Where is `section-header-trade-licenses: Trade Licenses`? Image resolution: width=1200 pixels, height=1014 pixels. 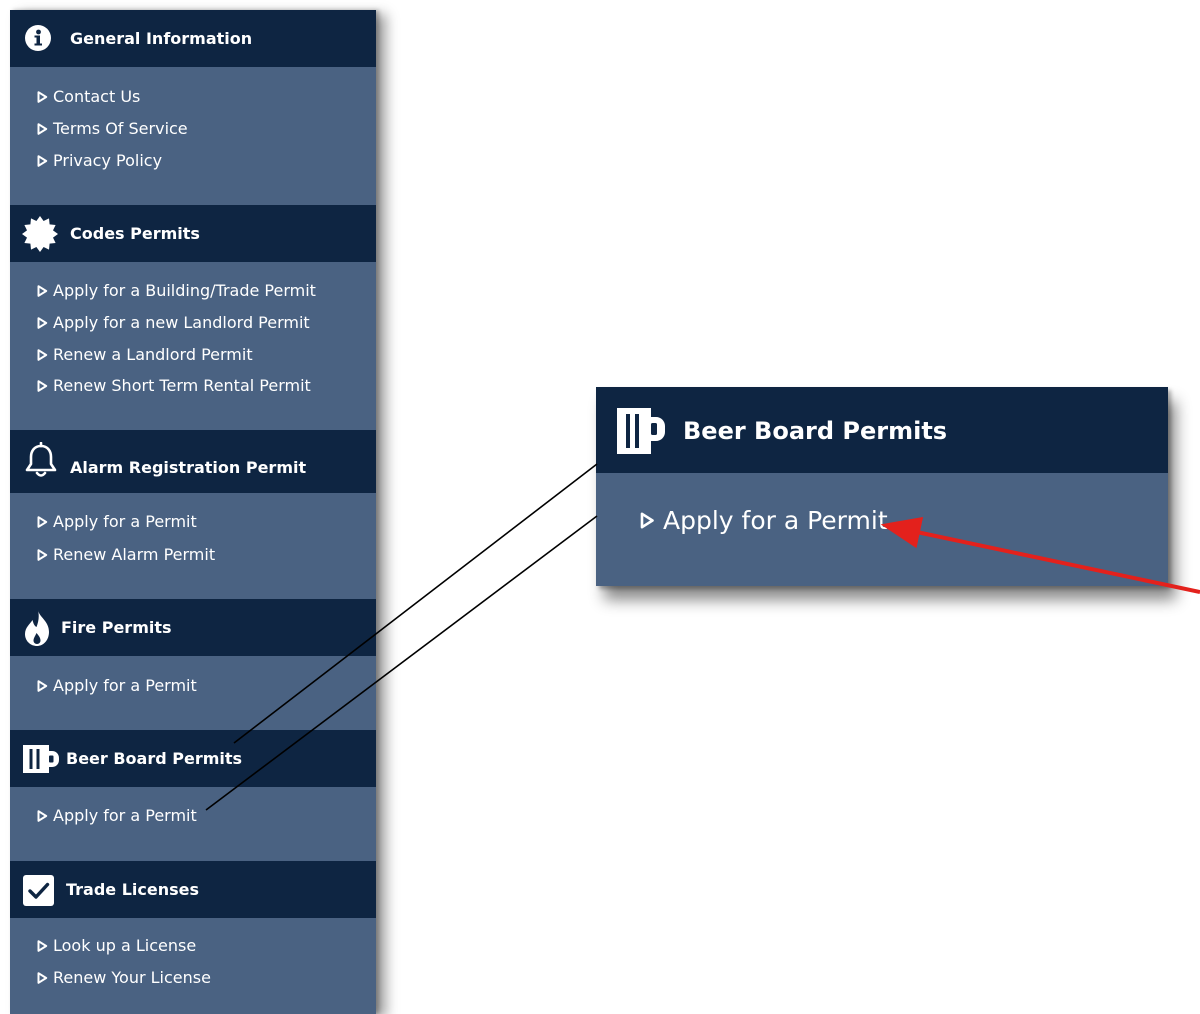
section-header-trade-licenses: Trade Licenses is located at coordinates (193, 889).